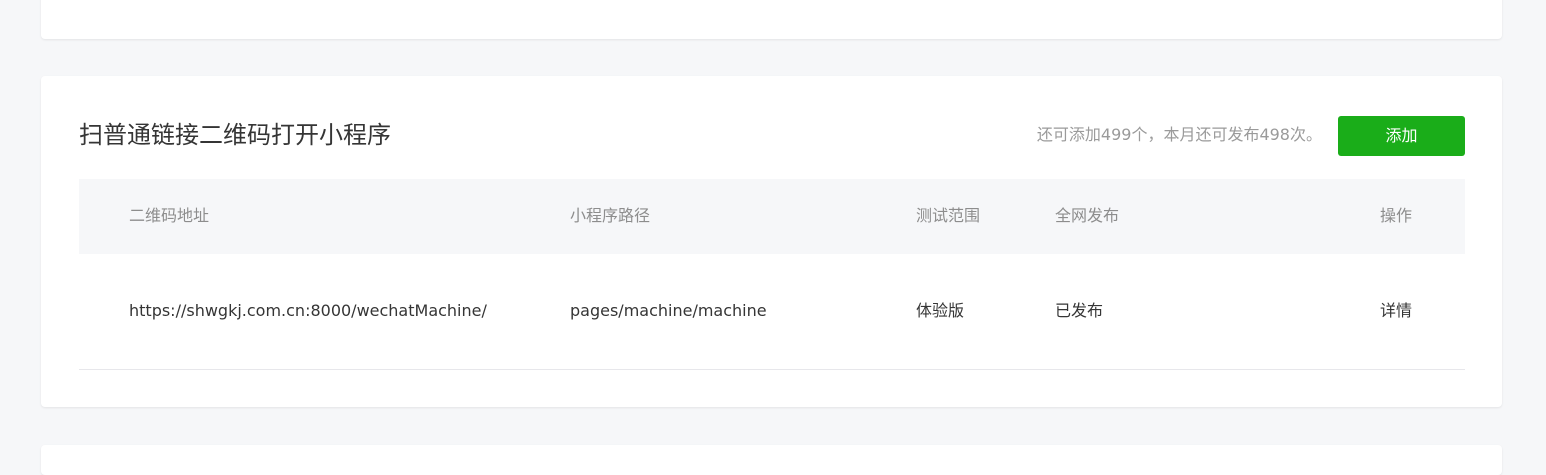 Image resolution: width=1546 pixels, height=475 pixels. I want to click on header-global-publish: 全网发布, so click(1087, 215).